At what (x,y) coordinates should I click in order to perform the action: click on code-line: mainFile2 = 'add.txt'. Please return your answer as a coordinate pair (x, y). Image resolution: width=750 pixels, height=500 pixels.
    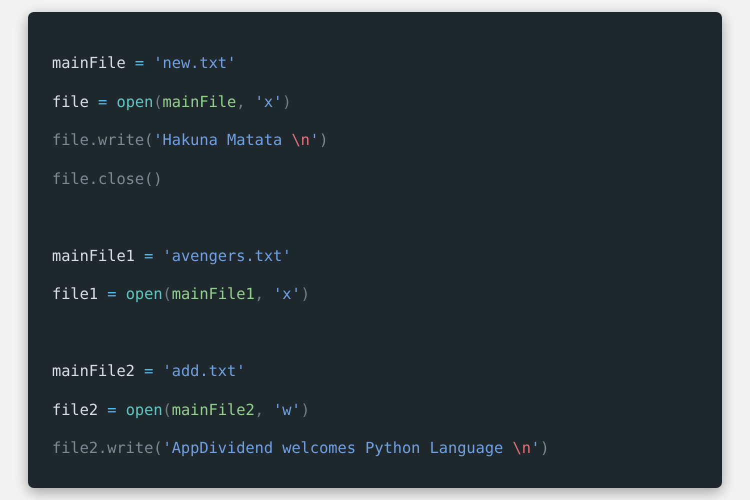
    Looking at the image, I should click on (149, 371).